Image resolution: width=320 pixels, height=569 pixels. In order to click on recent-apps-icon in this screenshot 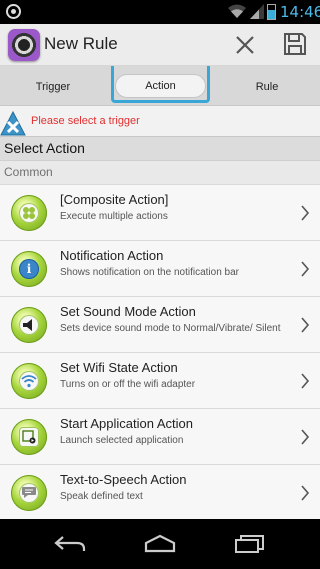, I will do `click(250, 544)`.